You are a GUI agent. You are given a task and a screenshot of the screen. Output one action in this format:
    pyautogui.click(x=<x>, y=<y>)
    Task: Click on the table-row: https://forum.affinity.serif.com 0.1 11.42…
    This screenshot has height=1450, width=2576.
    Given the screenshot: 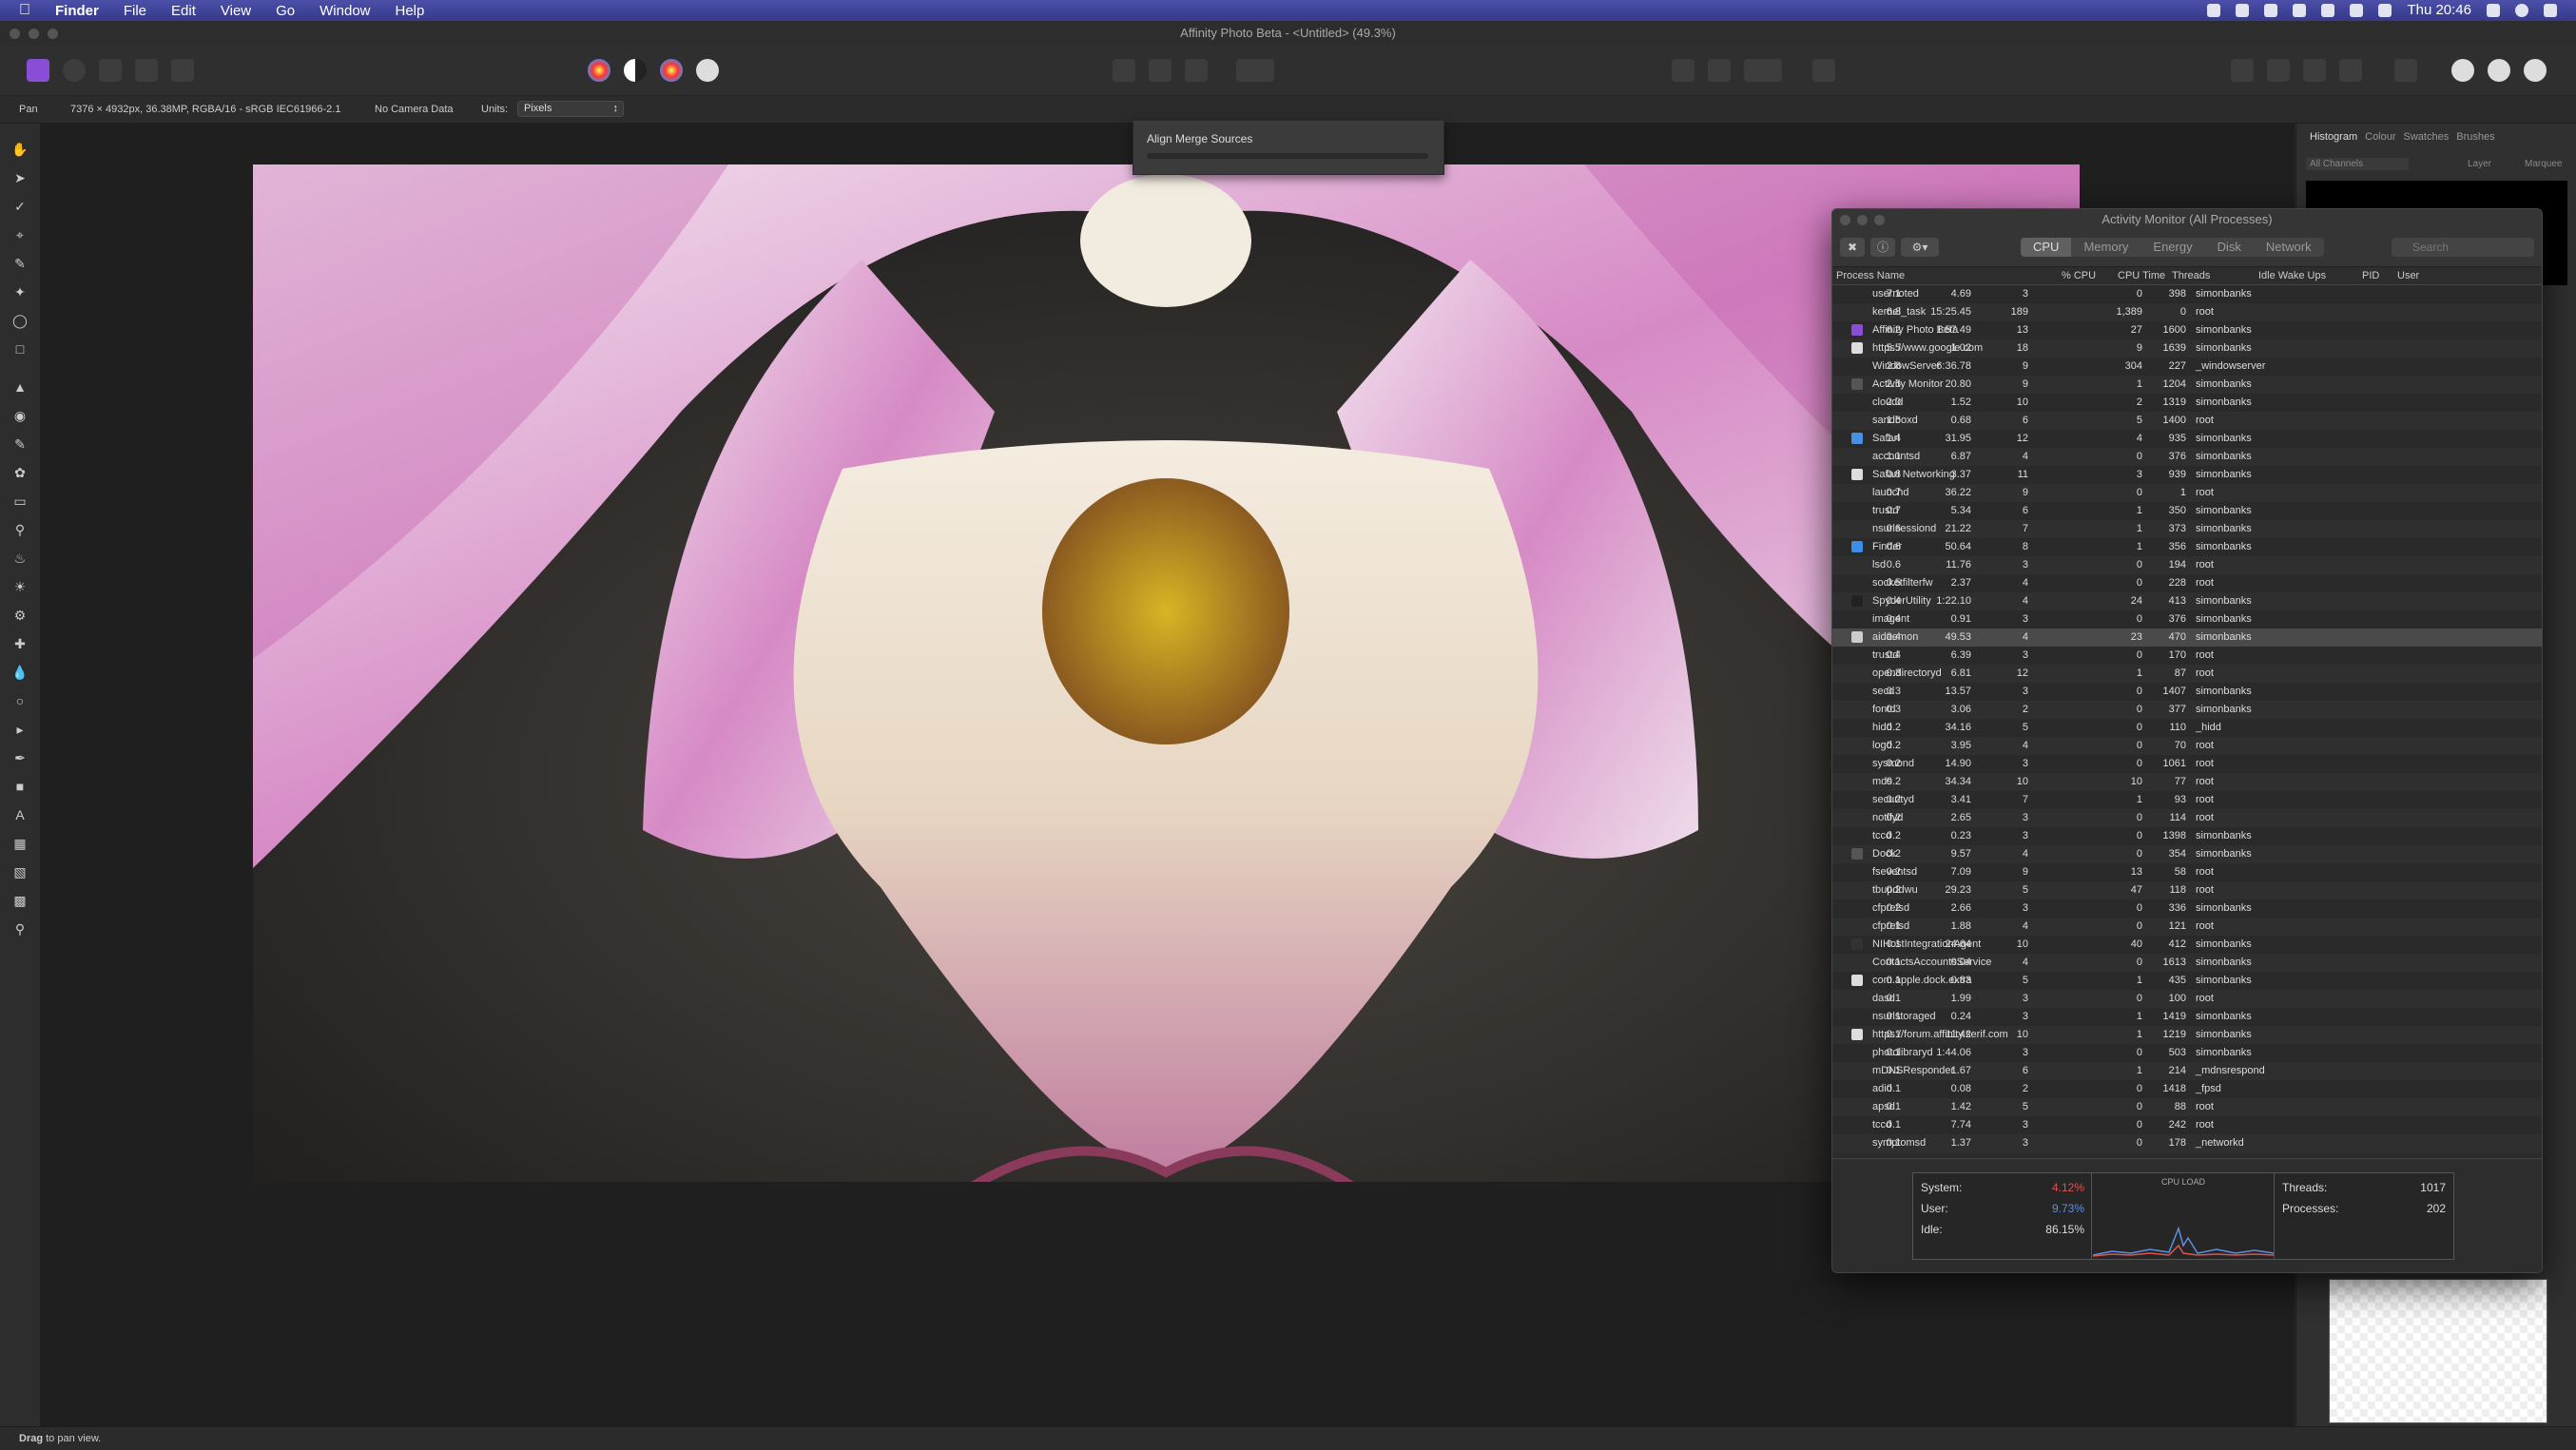 What is the action you would take?
    pyautogui.click(x=2187, y=1035)
    